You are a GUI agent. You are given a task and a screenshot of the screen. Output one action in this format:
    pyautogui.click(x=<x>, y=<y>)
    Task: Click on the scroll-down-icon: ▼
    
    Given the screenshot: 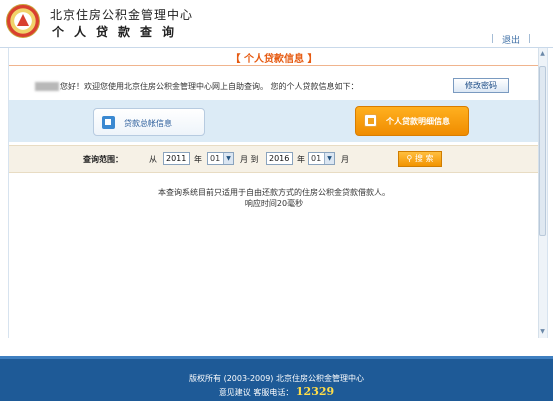 What is the action you would take?
    pyautogui.click(x=542, y=332)
    